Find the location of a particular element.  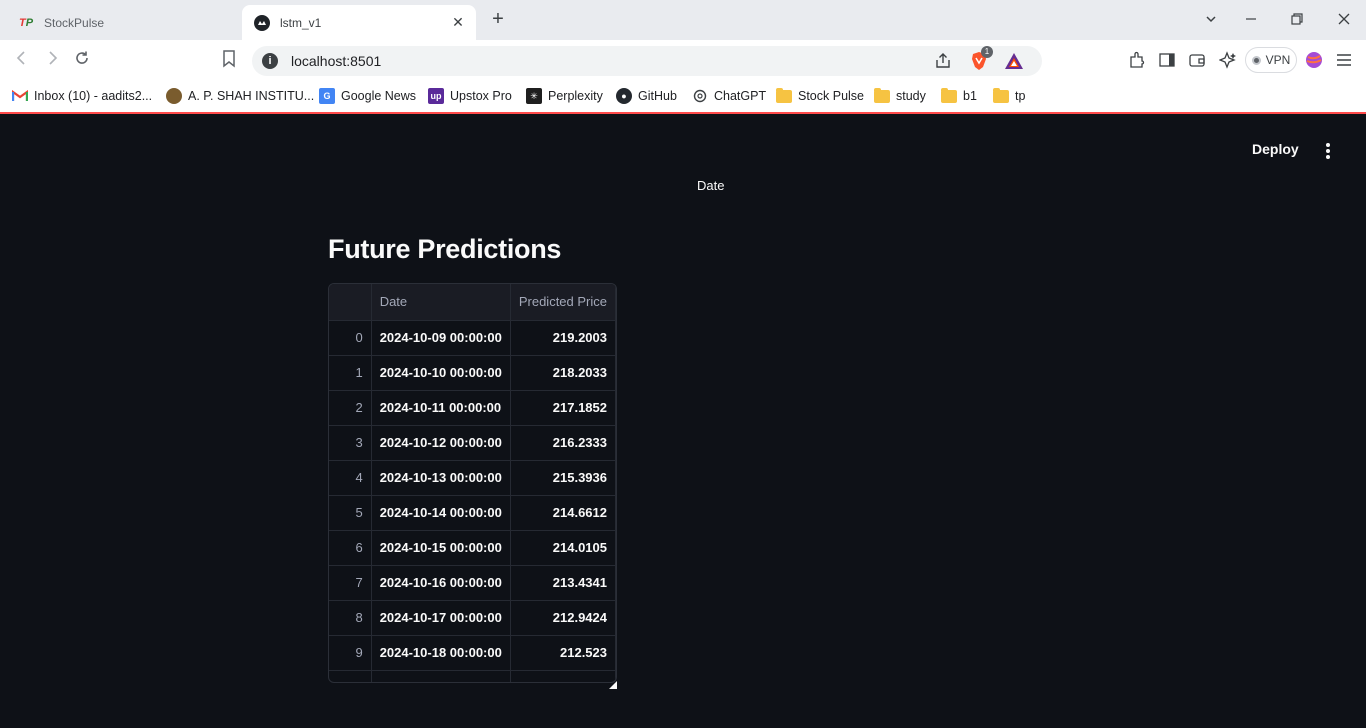

sidebar-toggle-icon is located at coordinates (1167, 60).